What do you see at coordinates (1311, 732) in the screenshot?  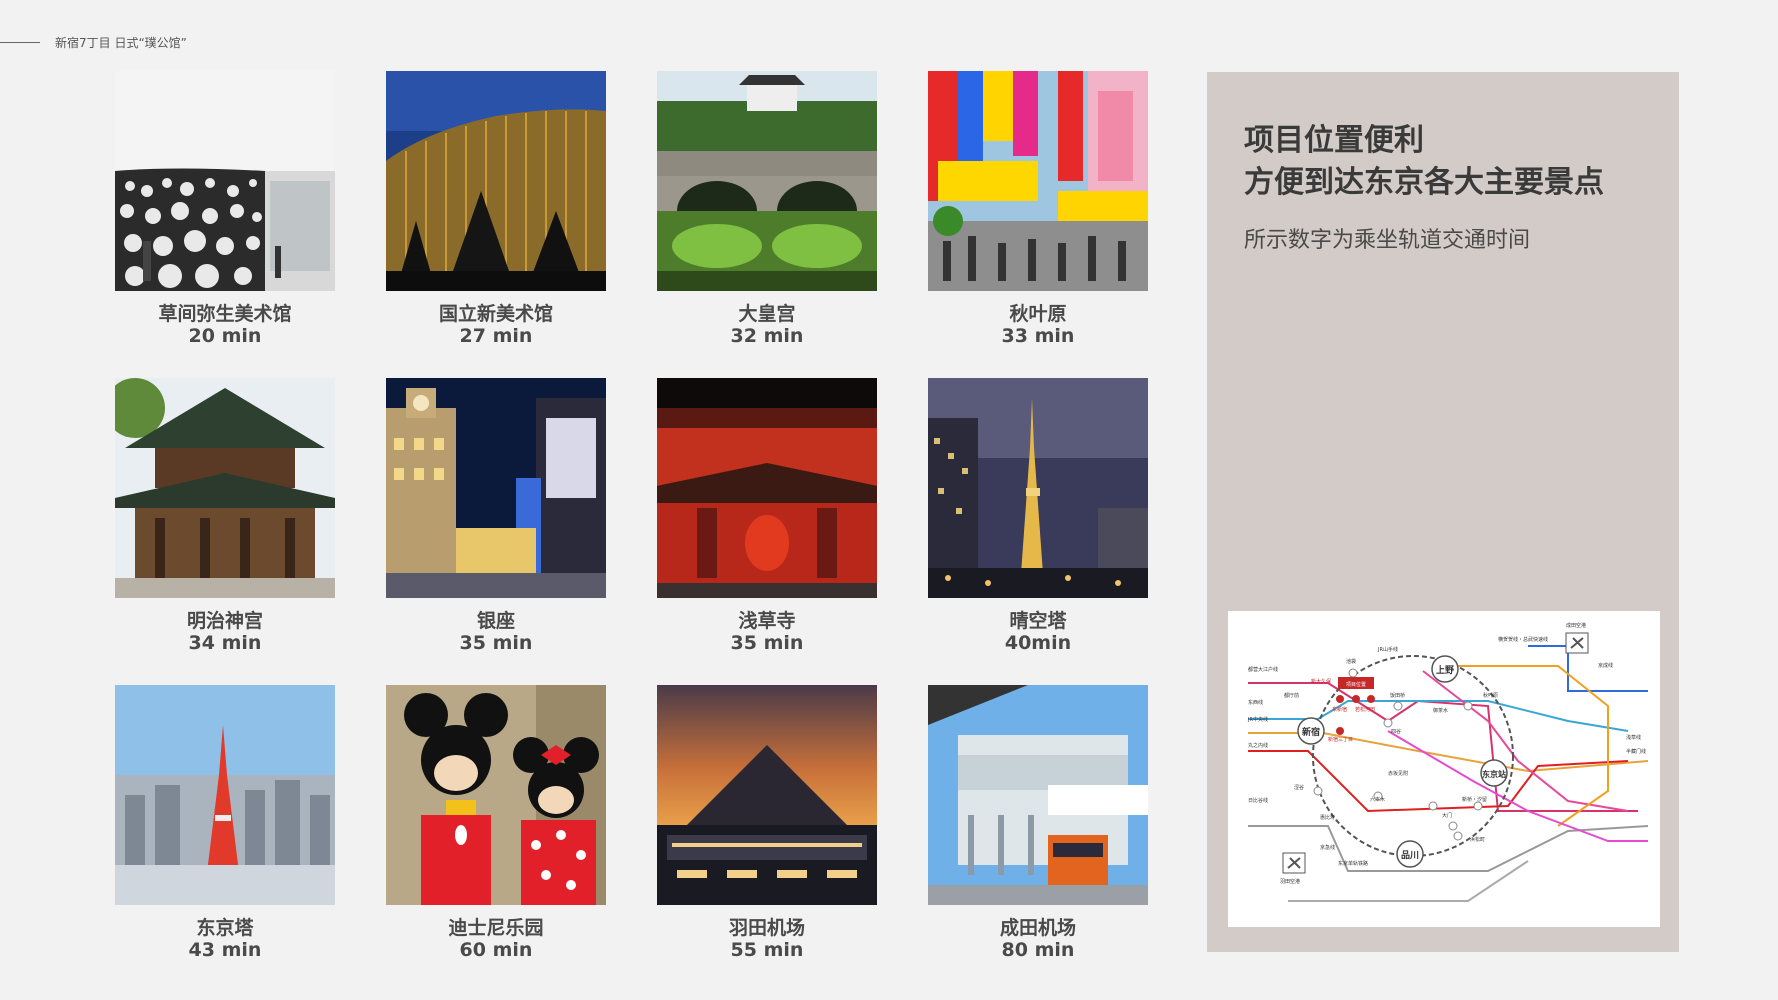 I see `label-shinjuku: 新宿` at bounding box center [1311, 732].